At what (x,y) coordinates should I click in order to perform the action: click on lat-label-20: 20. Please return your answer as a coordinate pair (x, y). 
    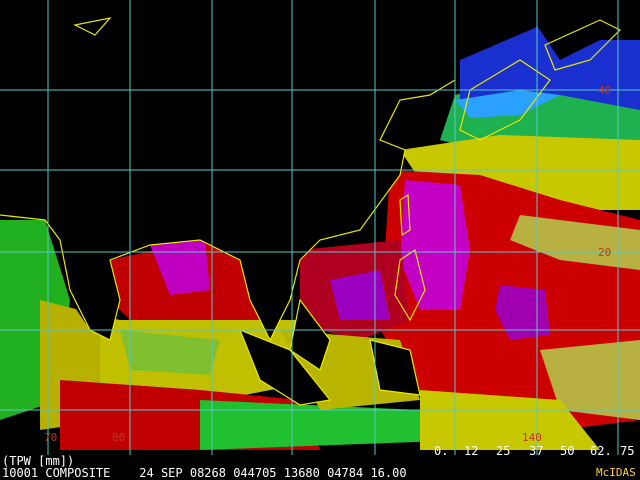
    Looking at the image, I should click on (605, 252).